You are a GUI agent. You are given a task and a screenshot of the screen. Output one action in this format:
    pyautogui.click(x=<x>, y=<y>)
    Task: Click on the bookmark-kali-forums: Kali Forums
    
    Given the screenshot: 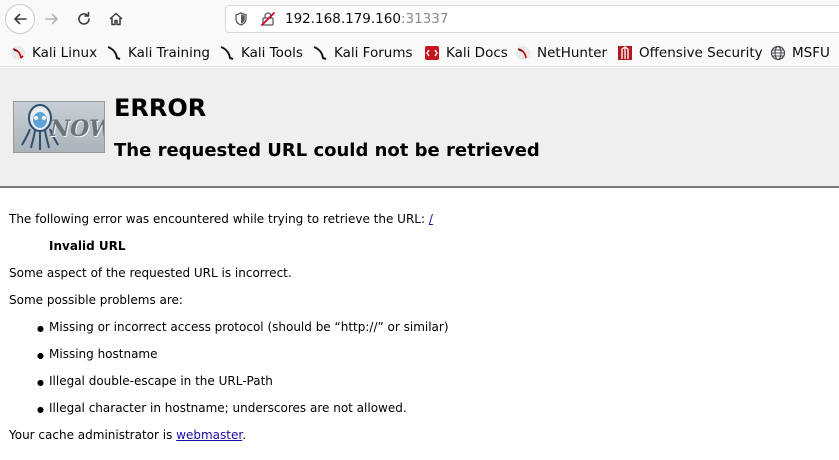 What is the action you would take?
    pyautogui.click(x=362, y=53)
    